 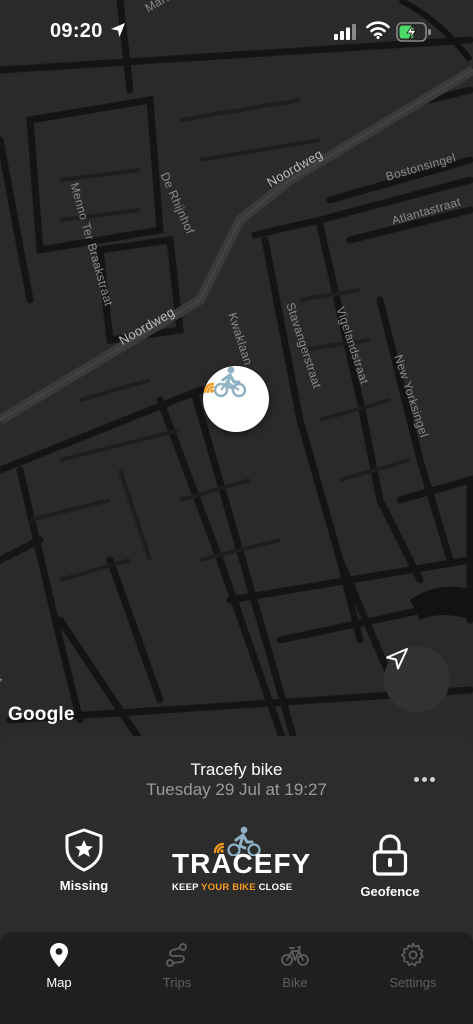 What do you see at coordinates (295, 982) in the screenshot?
I see `tab-label: Bike` at bounding box center [295, 982].